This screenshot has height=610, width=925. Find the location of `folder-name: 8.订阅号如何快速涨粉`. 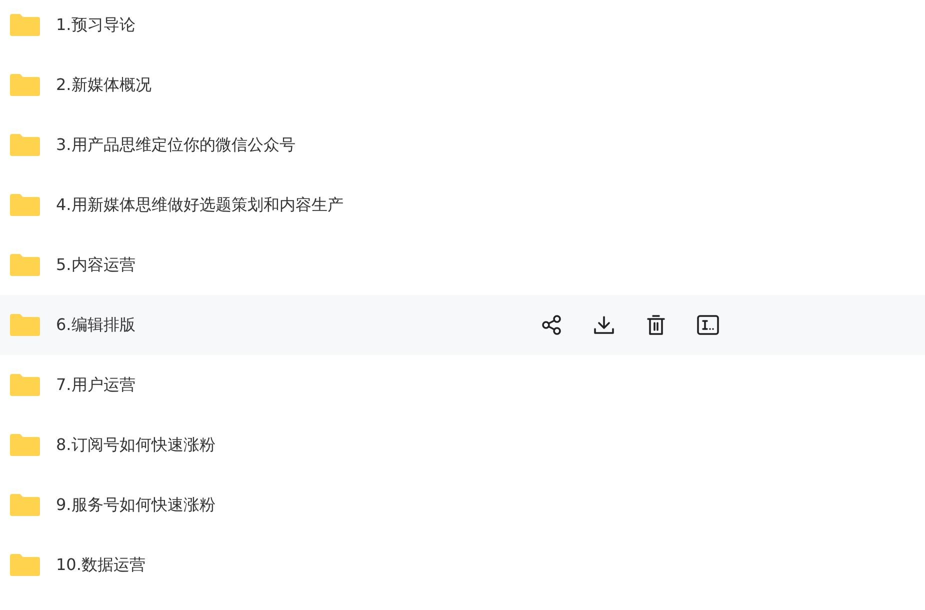

folder-name: 8.订阅号如何快速涨粉 is located at coordinates (136, 445).